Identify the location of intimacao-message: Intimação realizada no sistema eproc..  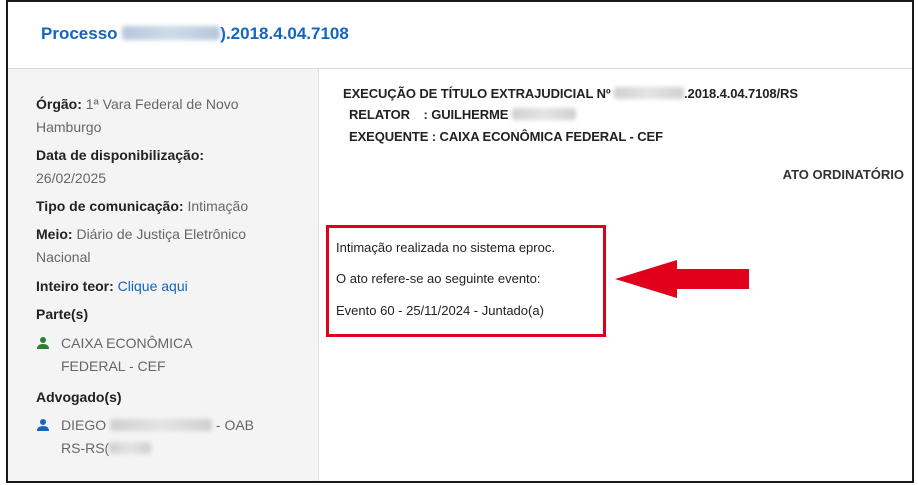
(445, 247).